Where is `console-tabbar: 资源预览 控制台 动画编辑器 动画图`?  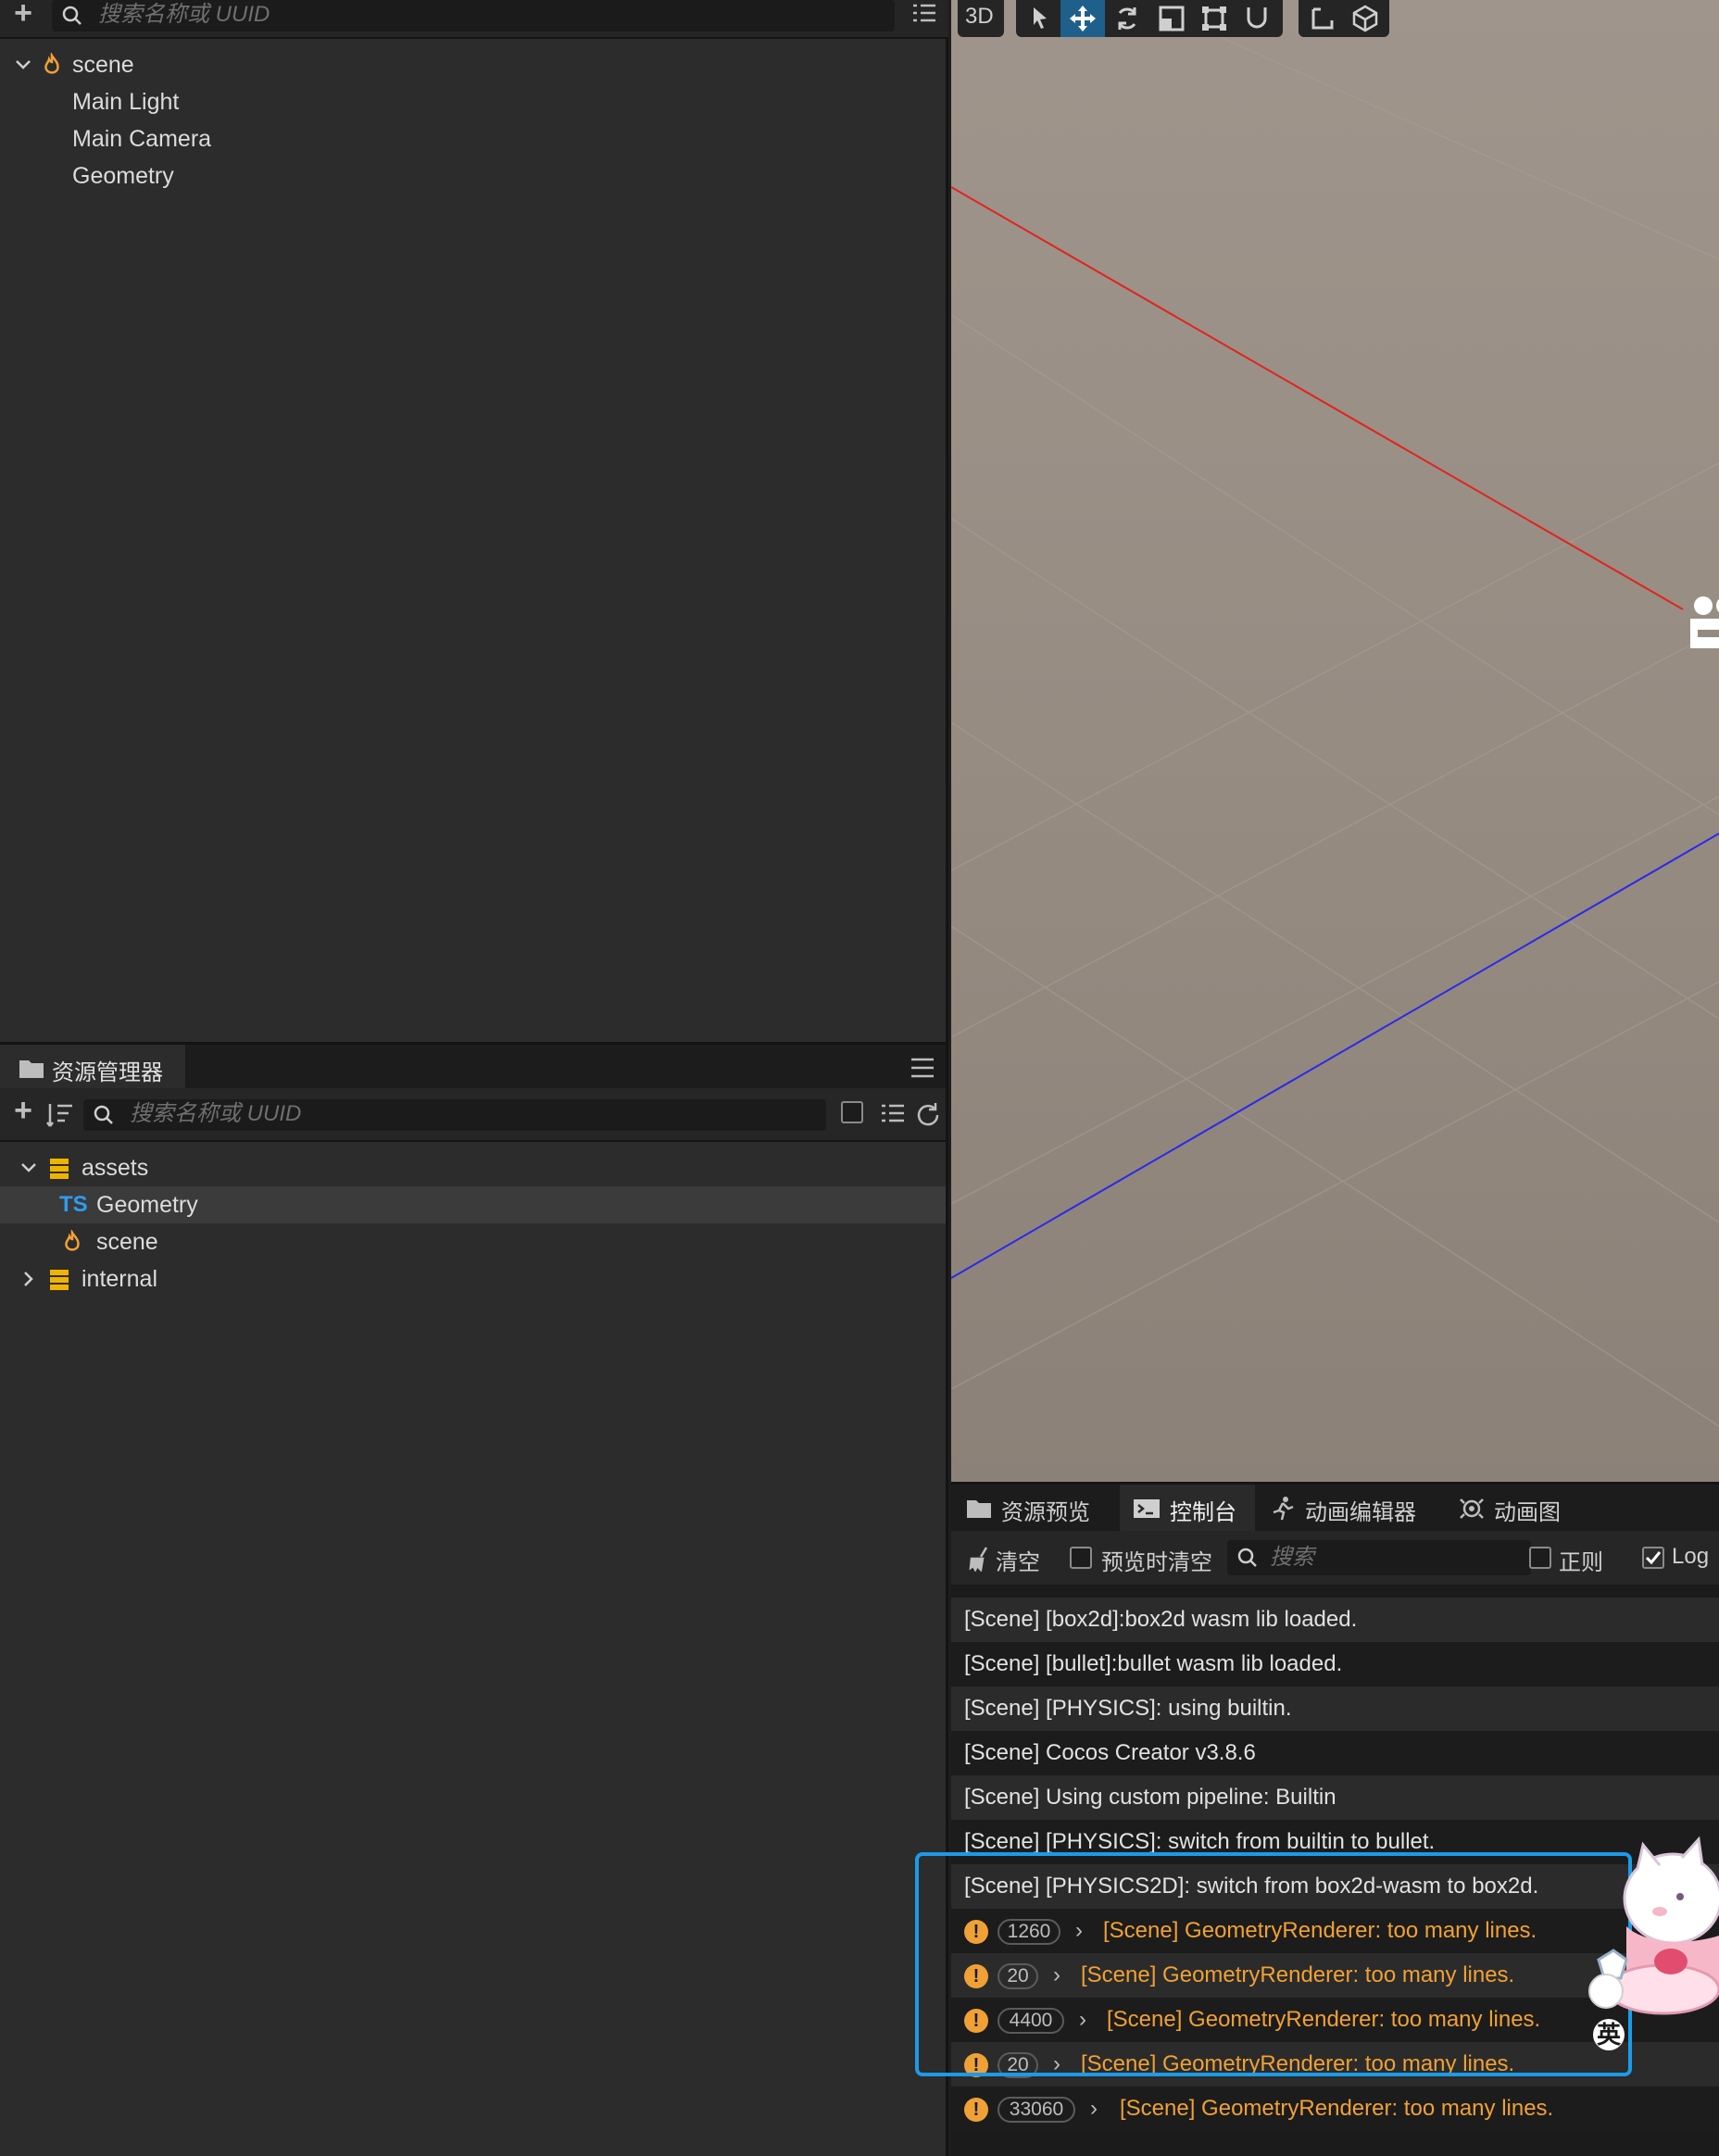 console-tabbar: 资源预览 控制台 动画编辑器 动画图 is located at coordinates (1335, 1508).